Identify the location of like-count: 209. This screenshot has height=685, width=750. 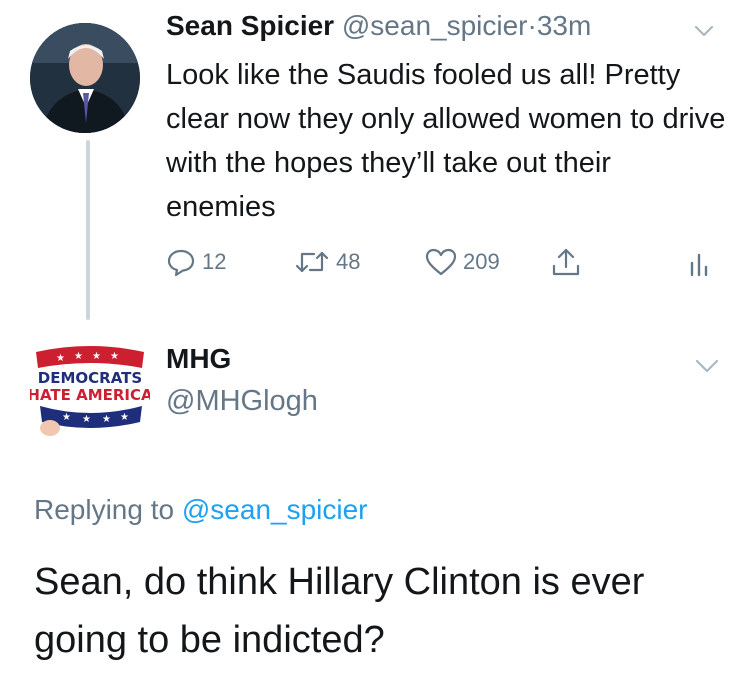
(481, 261).